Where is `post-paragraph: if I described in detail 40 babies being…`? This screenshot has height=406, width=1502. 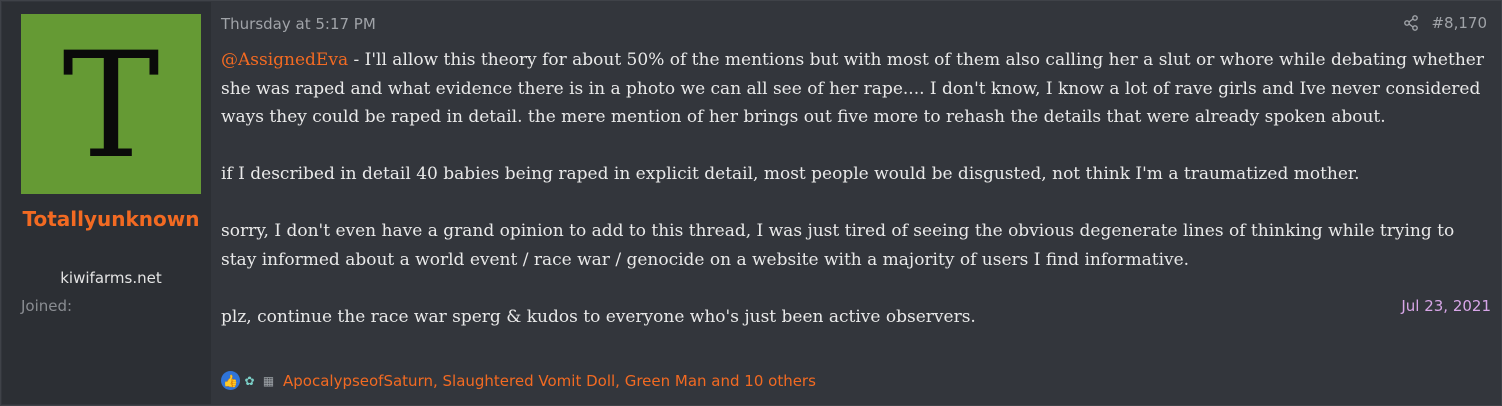
post-paragraph: if I described in detail 40 babies being… is located at coordinates (790, 174).